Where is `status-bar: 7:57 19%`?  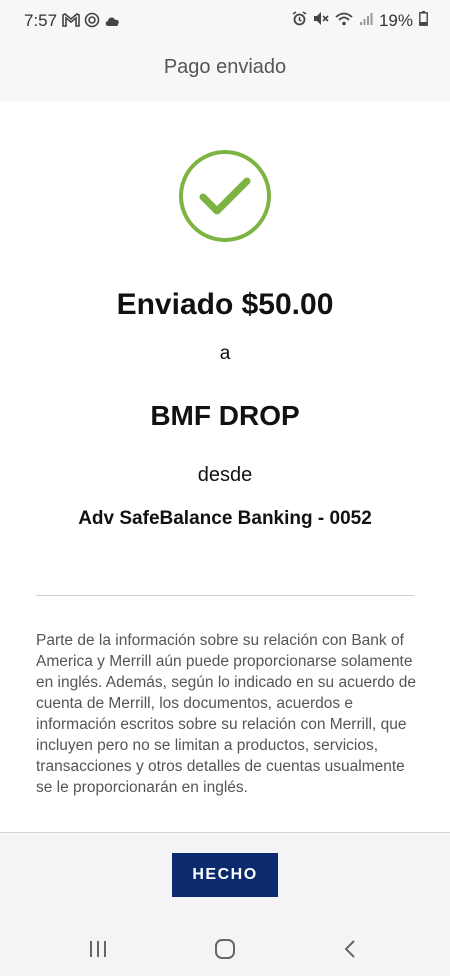
status-bar: 7:57 19% is located at coordinates (225, 21).